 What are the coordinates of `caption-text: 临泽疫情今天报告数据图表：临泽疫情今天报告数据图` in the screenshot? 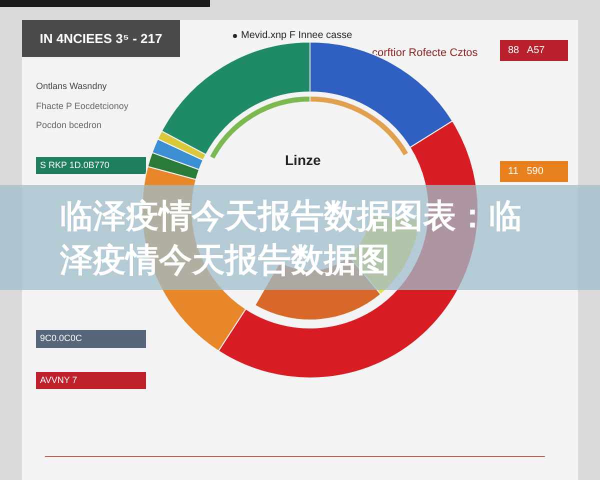 It's located at (291, 237).